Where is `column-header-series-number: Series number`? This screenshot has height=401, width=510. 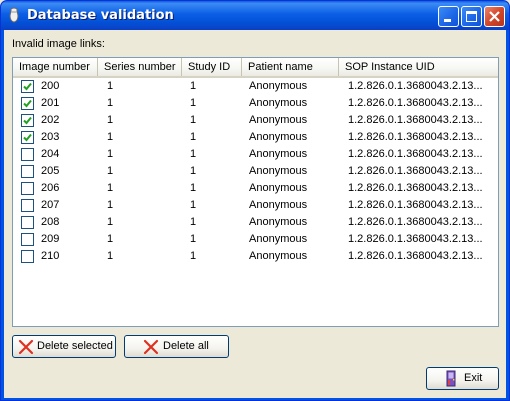
column-header-series-number: Series number is located at coordinates (140, 67).